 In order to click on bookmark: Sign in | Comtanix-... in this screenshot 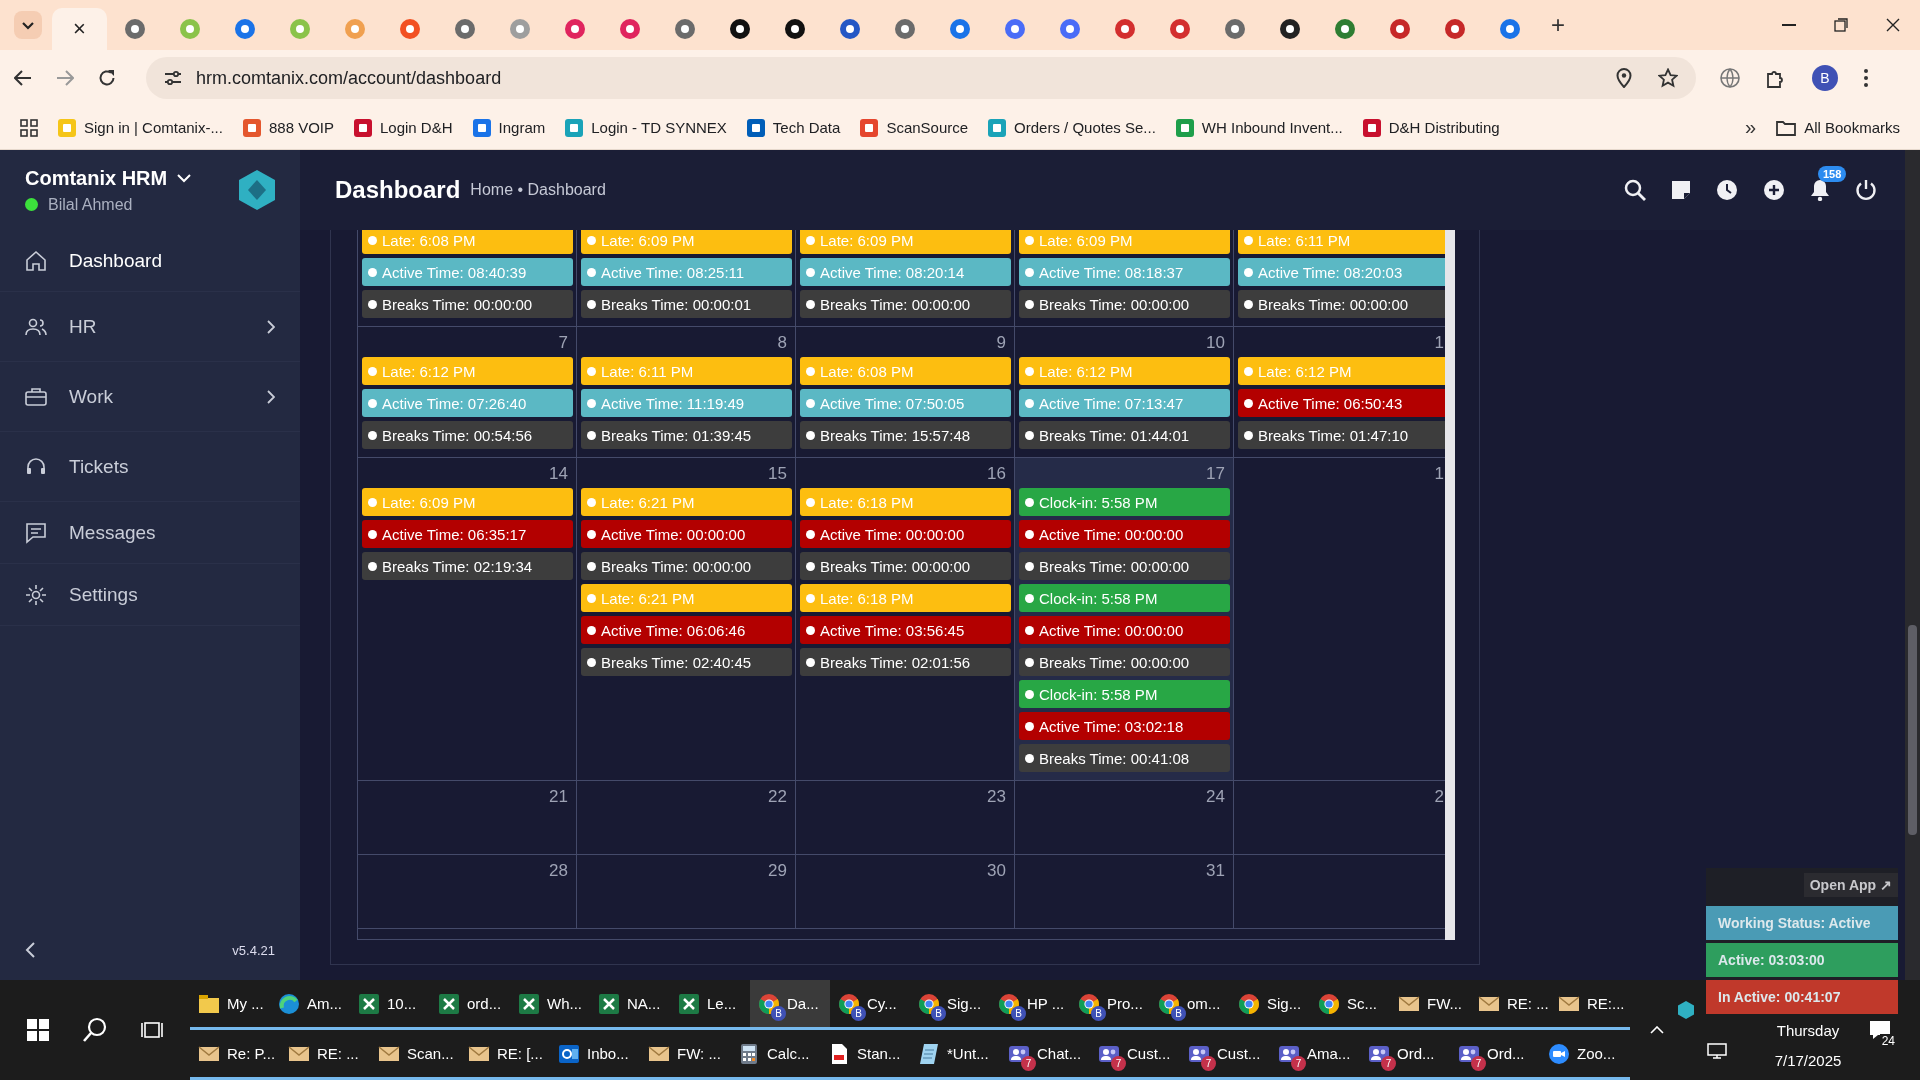, I will do `click(140, 127)`.